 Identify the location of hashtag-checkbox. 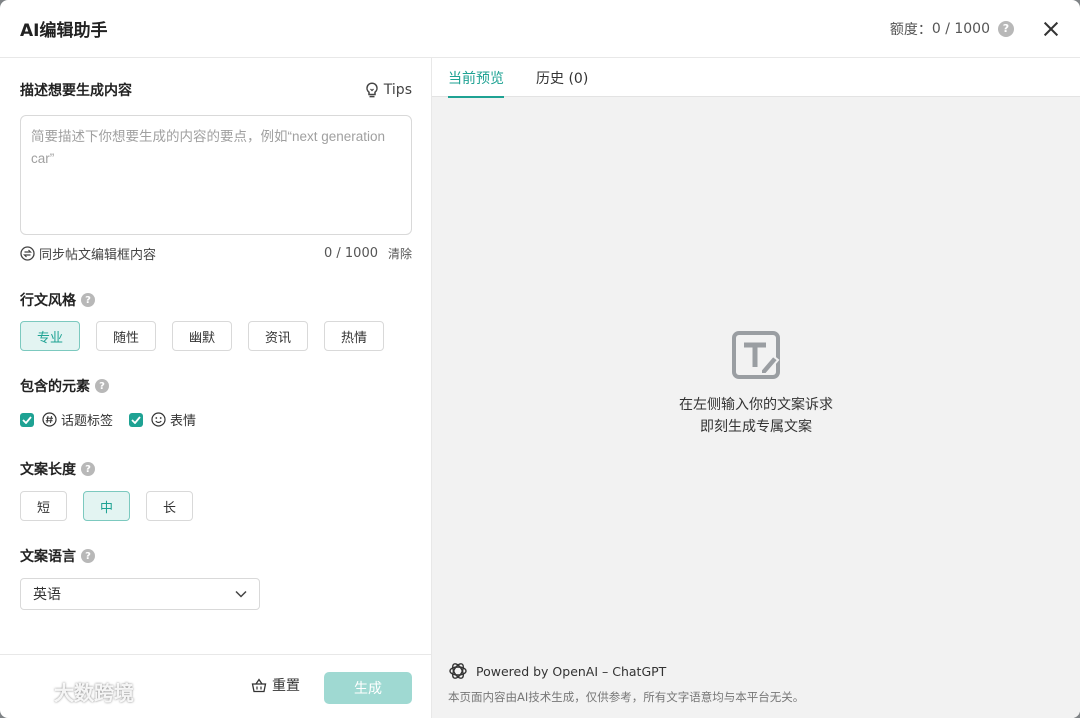
(27, 419).